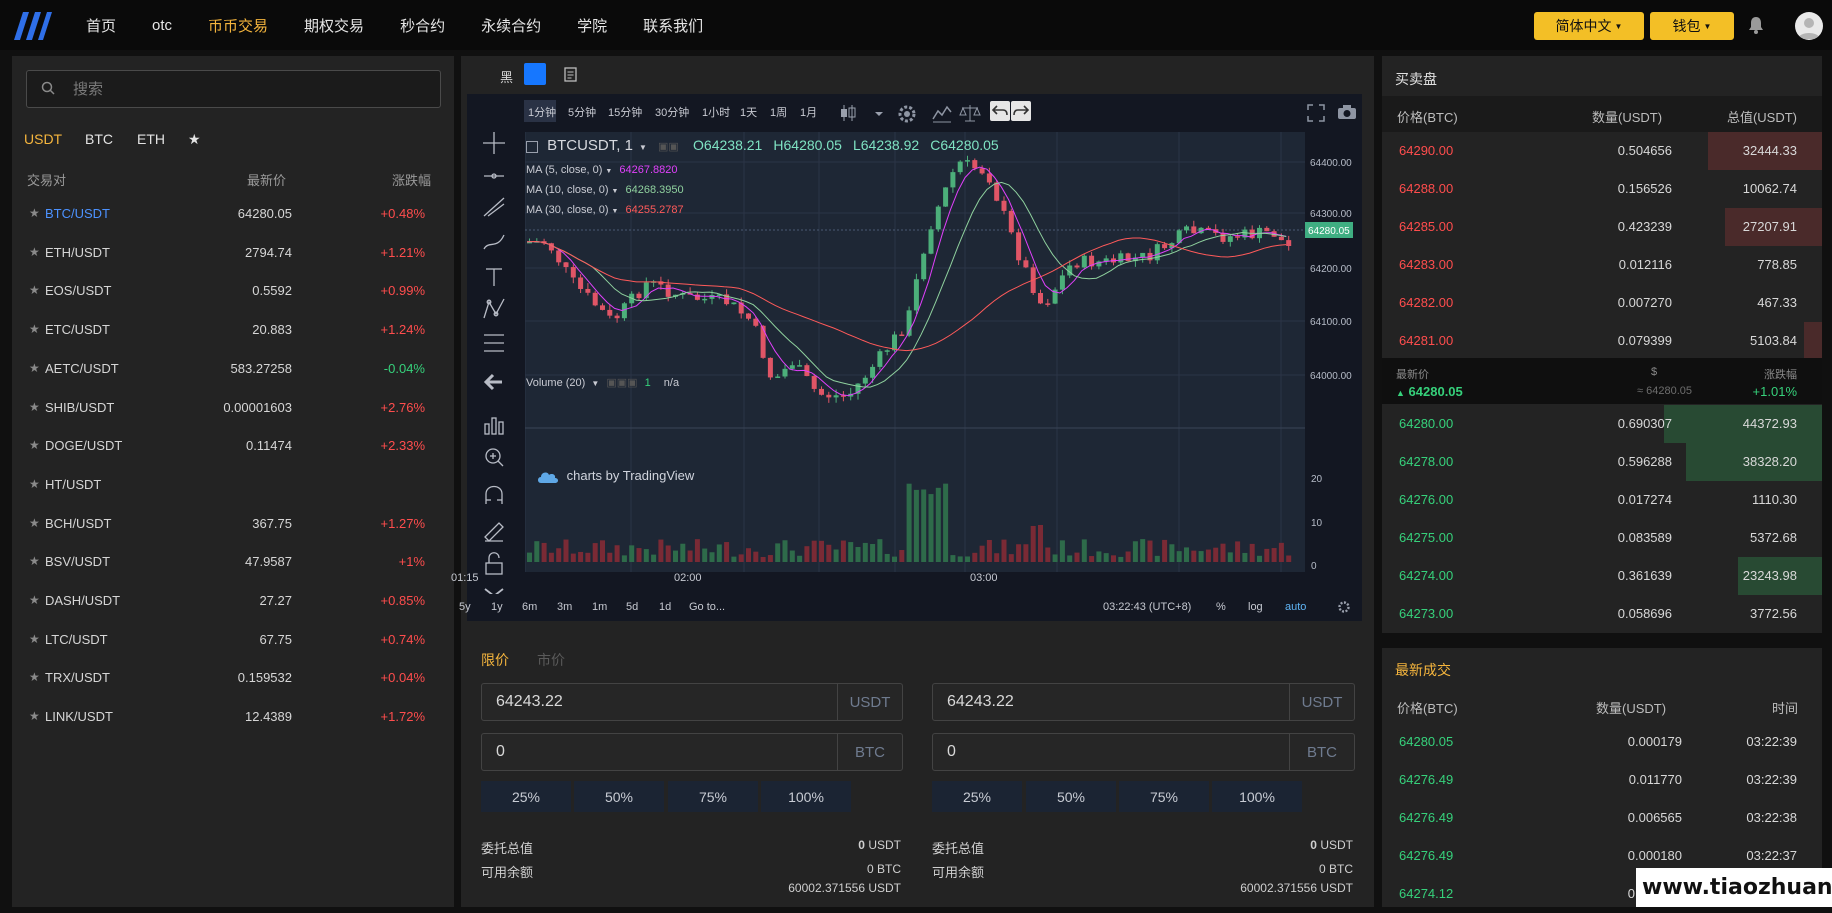  I want to click on market-row: ★ LTC/USDT 67.75 +0.74%, so click(231, 640).